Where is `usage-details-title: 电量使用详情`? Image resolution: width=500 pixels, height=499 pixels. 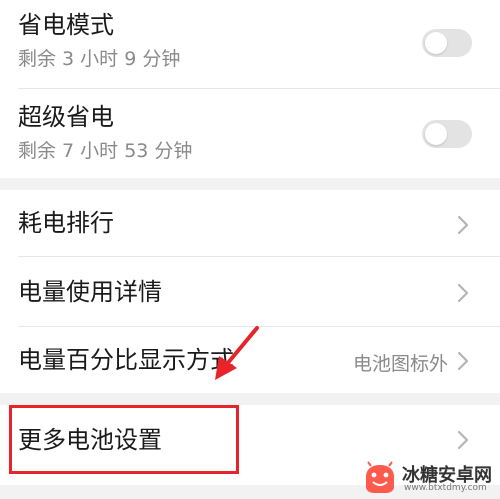 usage-details-title: 电量使用详情 is located at coordinates (90, 292).